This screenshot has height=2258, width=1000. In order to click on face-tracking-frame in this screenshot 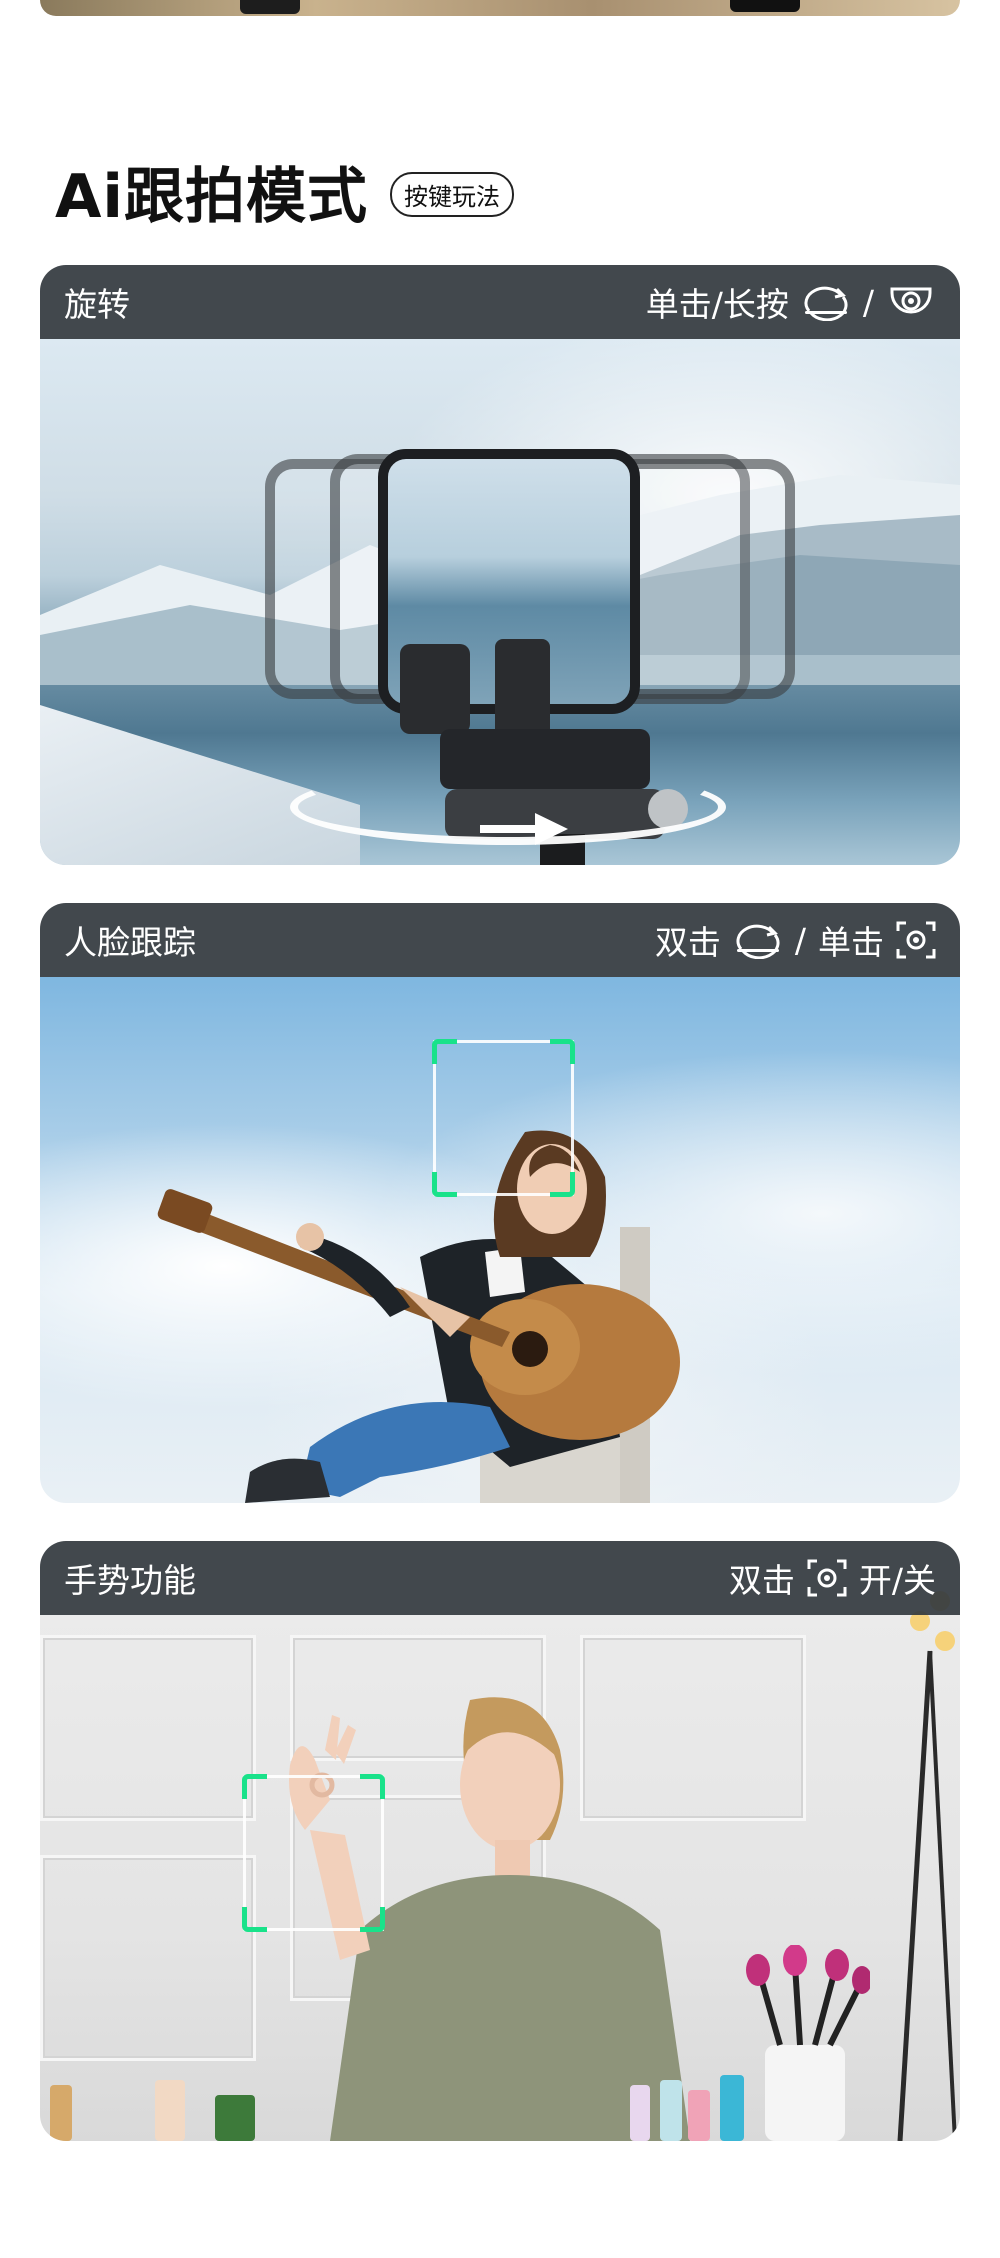, I will do `click(503, 1118)`.